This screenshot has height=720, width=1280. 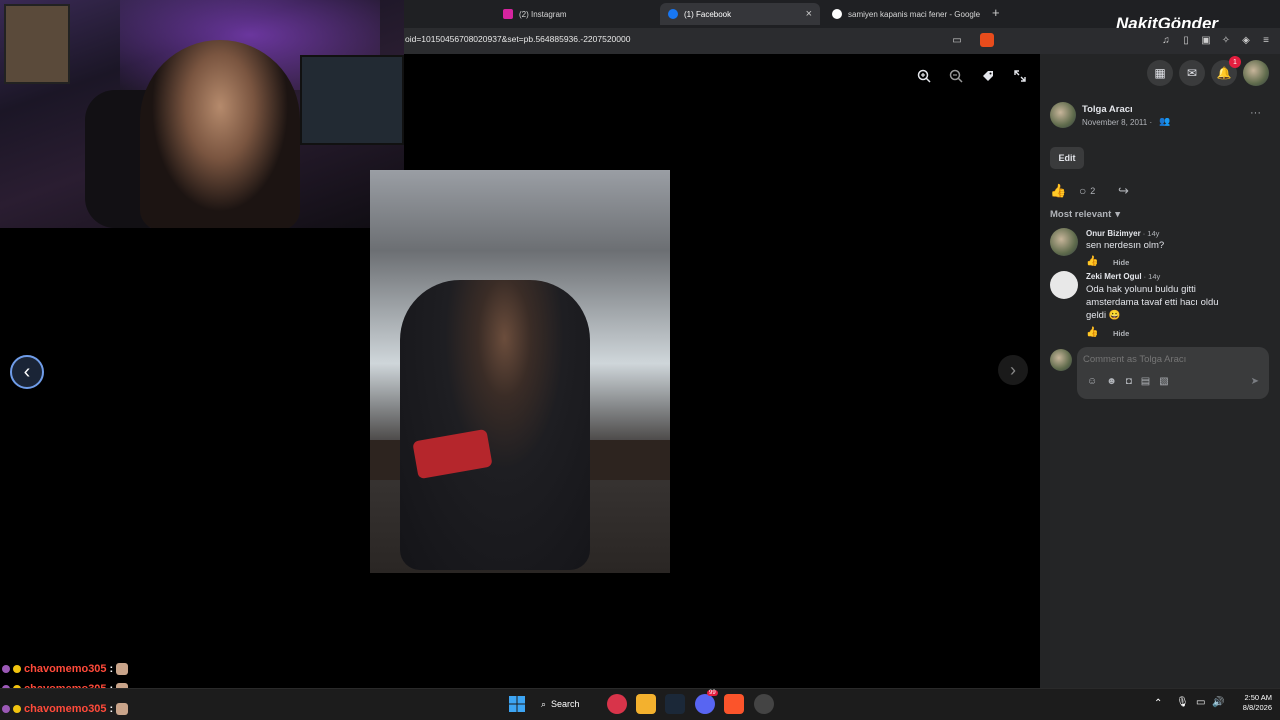 What do you see at coordinates (996, 12) in the screenshot?
I see `new-tab-button: +` at bounding box center [996, 12].